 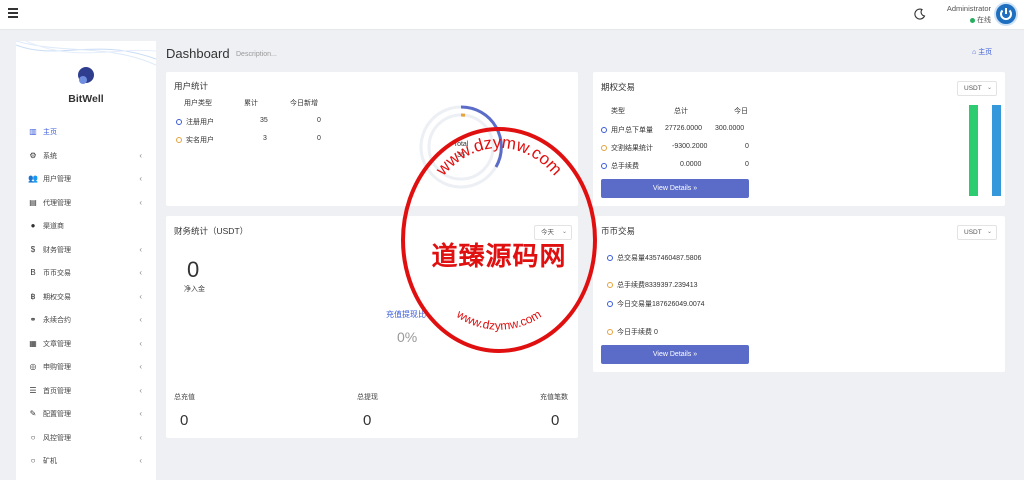 I want to click on users-icon: 👥, so click(x=33, y=178).